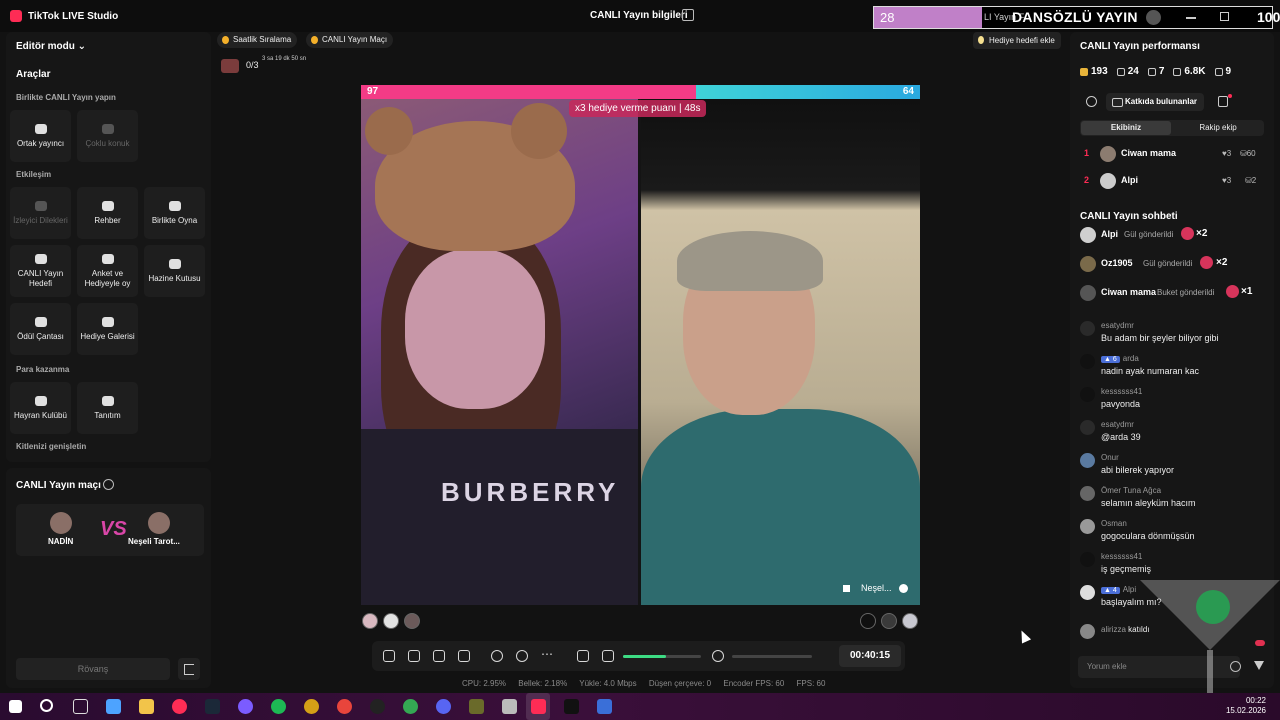 Image resolution: width=1280 pixels, height=720 pixels. Describe the element at coordinates (608, 656) in the screenshot. I see `volume-icon` at that location.